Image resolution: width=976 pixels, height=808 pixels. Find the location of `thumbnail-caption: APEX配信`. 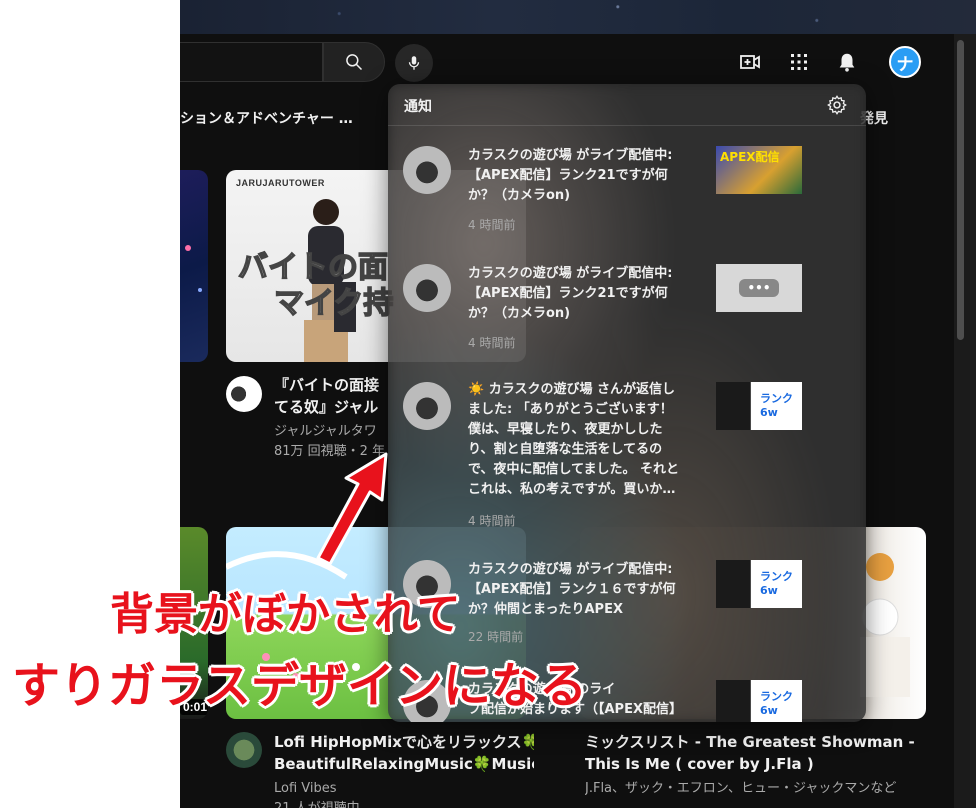

thumbnail-caption: APEX配信 is located at coordinates (750, 157).